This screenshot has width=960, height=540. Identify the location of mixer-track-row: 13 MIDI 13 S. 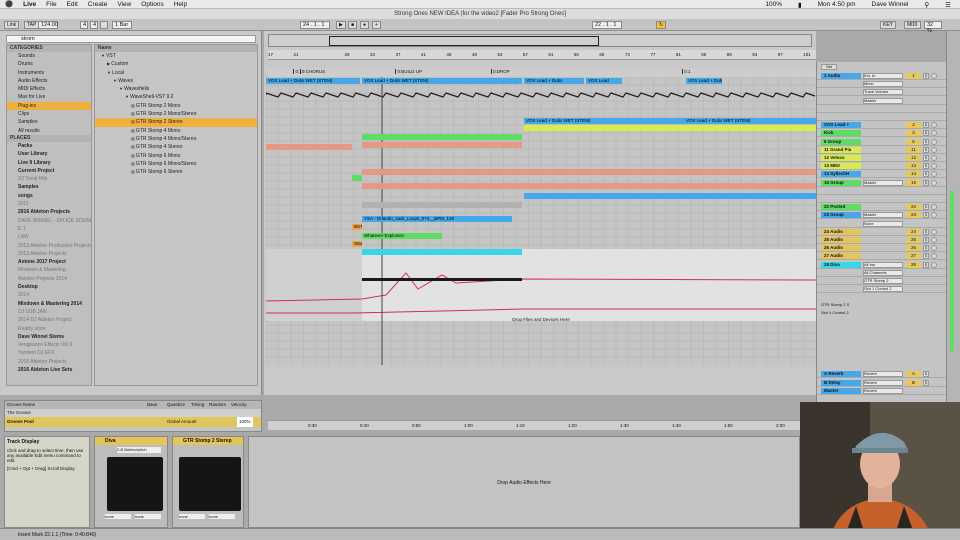
(882, 166).